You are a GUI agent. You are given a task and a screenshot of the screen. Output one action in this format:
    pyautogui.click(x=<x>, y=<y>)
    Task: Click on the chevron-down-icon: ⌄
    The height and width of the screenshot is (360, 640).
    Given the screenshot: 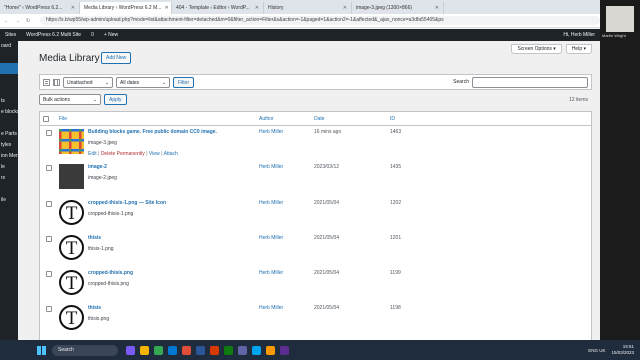 What is the action you would take?
    pyautogui.click(x=106, y=82)
    